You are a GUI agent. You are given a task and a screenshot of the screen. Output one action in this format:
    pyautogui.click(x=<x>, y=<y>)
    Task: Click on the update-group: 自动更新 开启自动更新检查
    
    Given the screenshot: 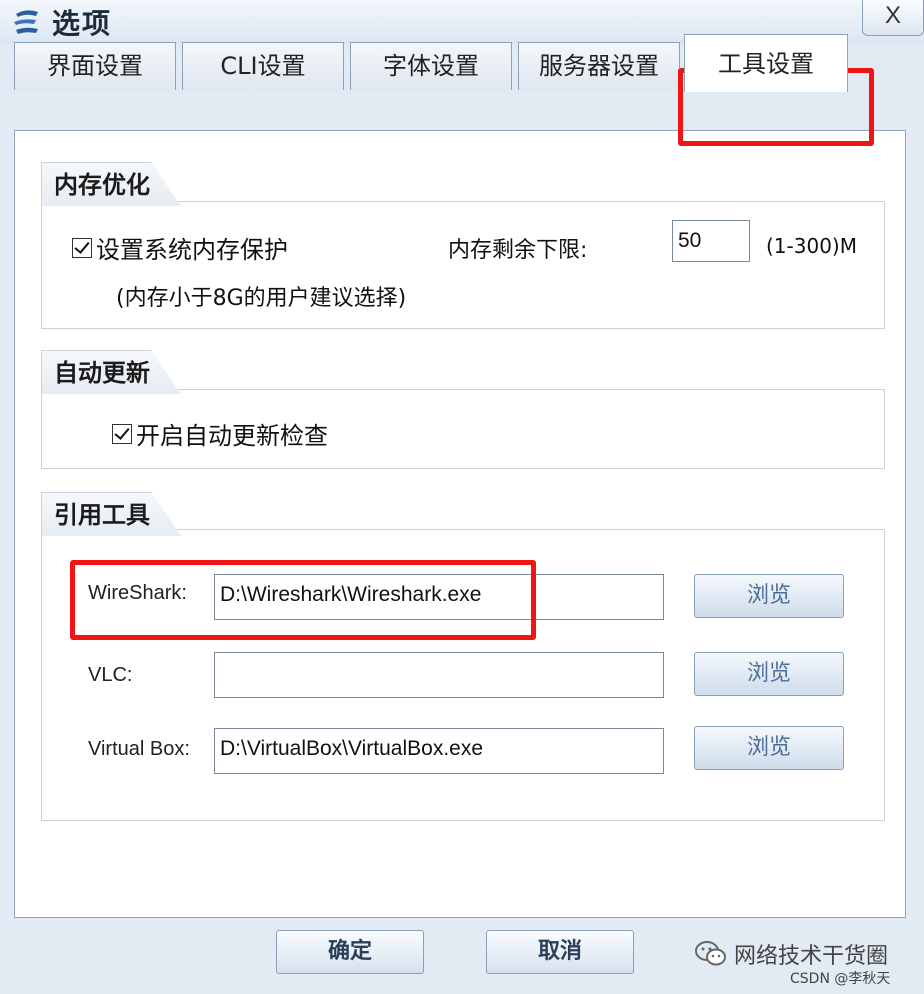 What is the action you would take?
    pyautogui.click(x=463, y=429)
    